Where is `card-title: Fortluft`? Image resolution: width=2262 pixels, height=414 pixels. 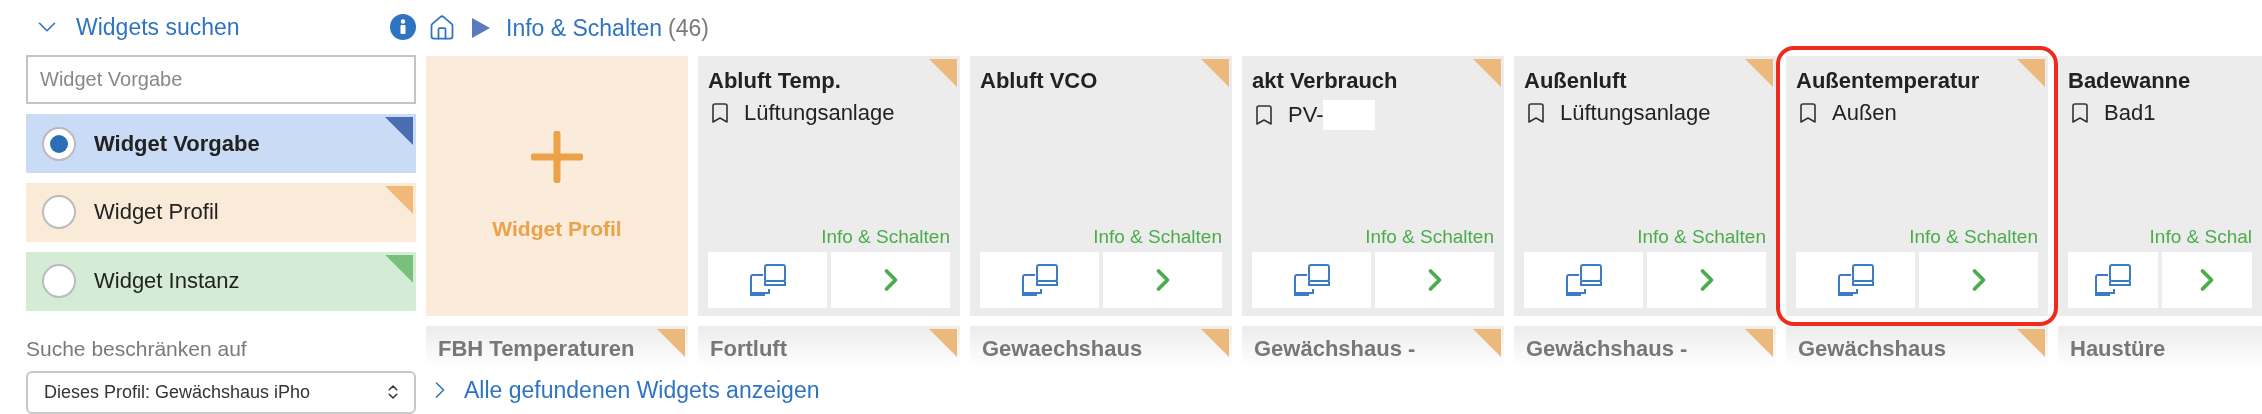 card-title: Fortluft is located at coordinates (748, 348).